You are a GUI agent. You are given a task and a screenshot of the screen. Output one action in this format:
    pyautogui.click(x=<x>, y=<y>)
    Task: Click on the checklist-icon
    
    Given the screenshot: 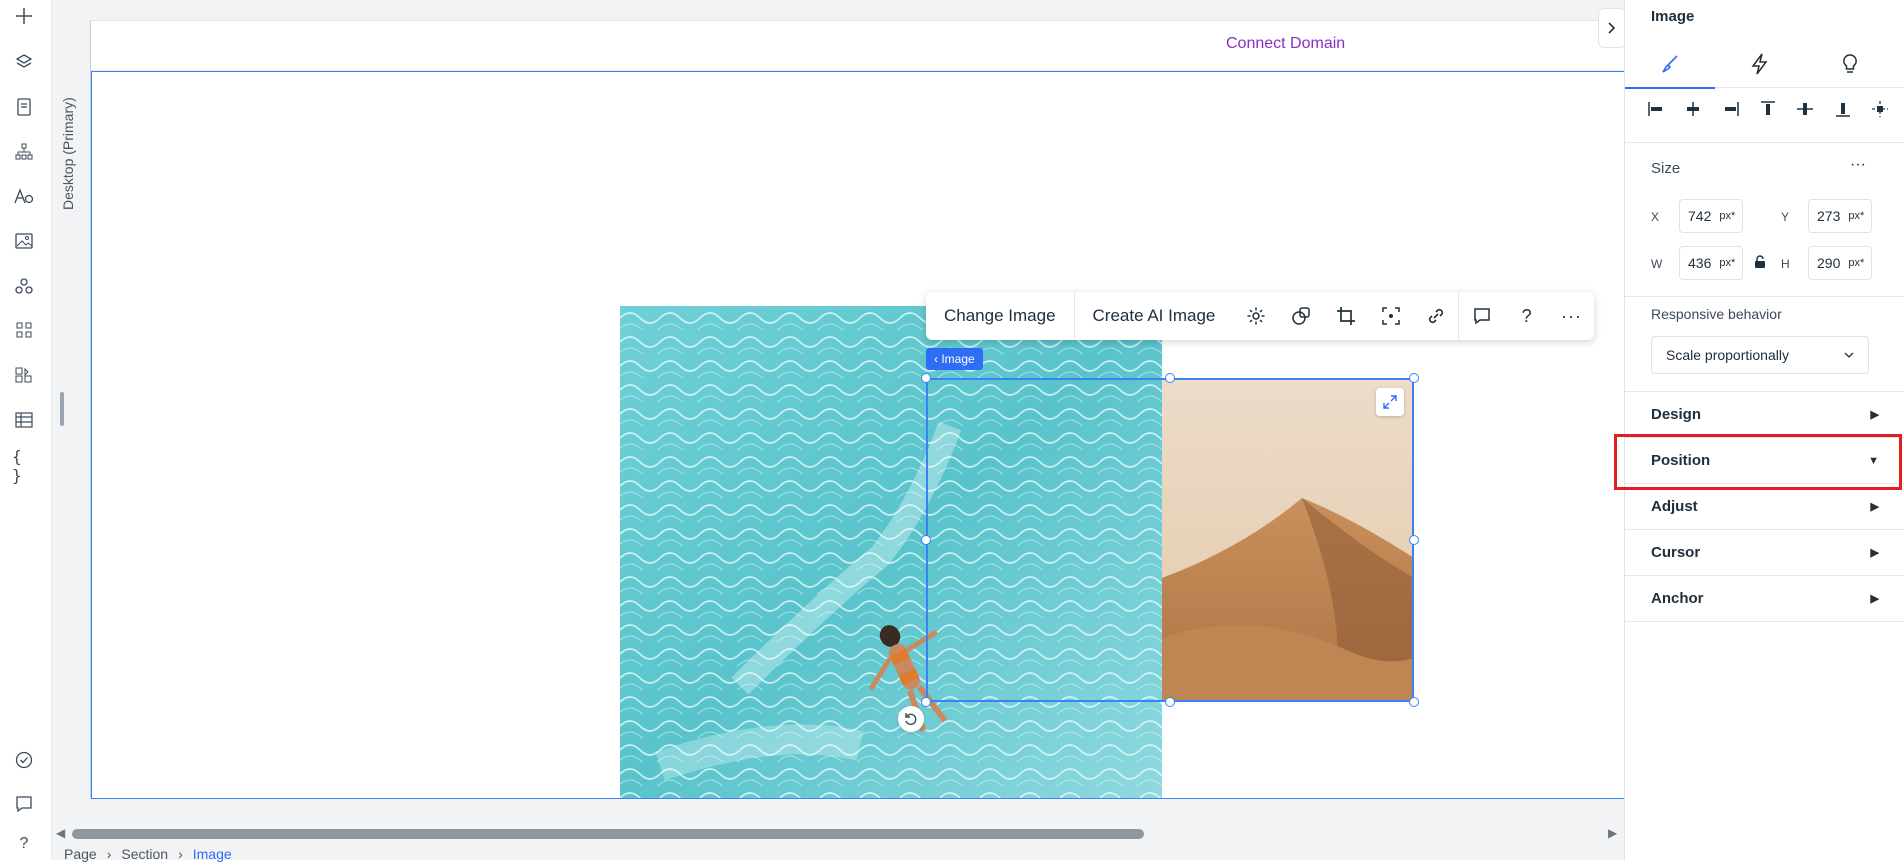 What is the action you would take?
    pyautogui.click(x=24, y=760)
    